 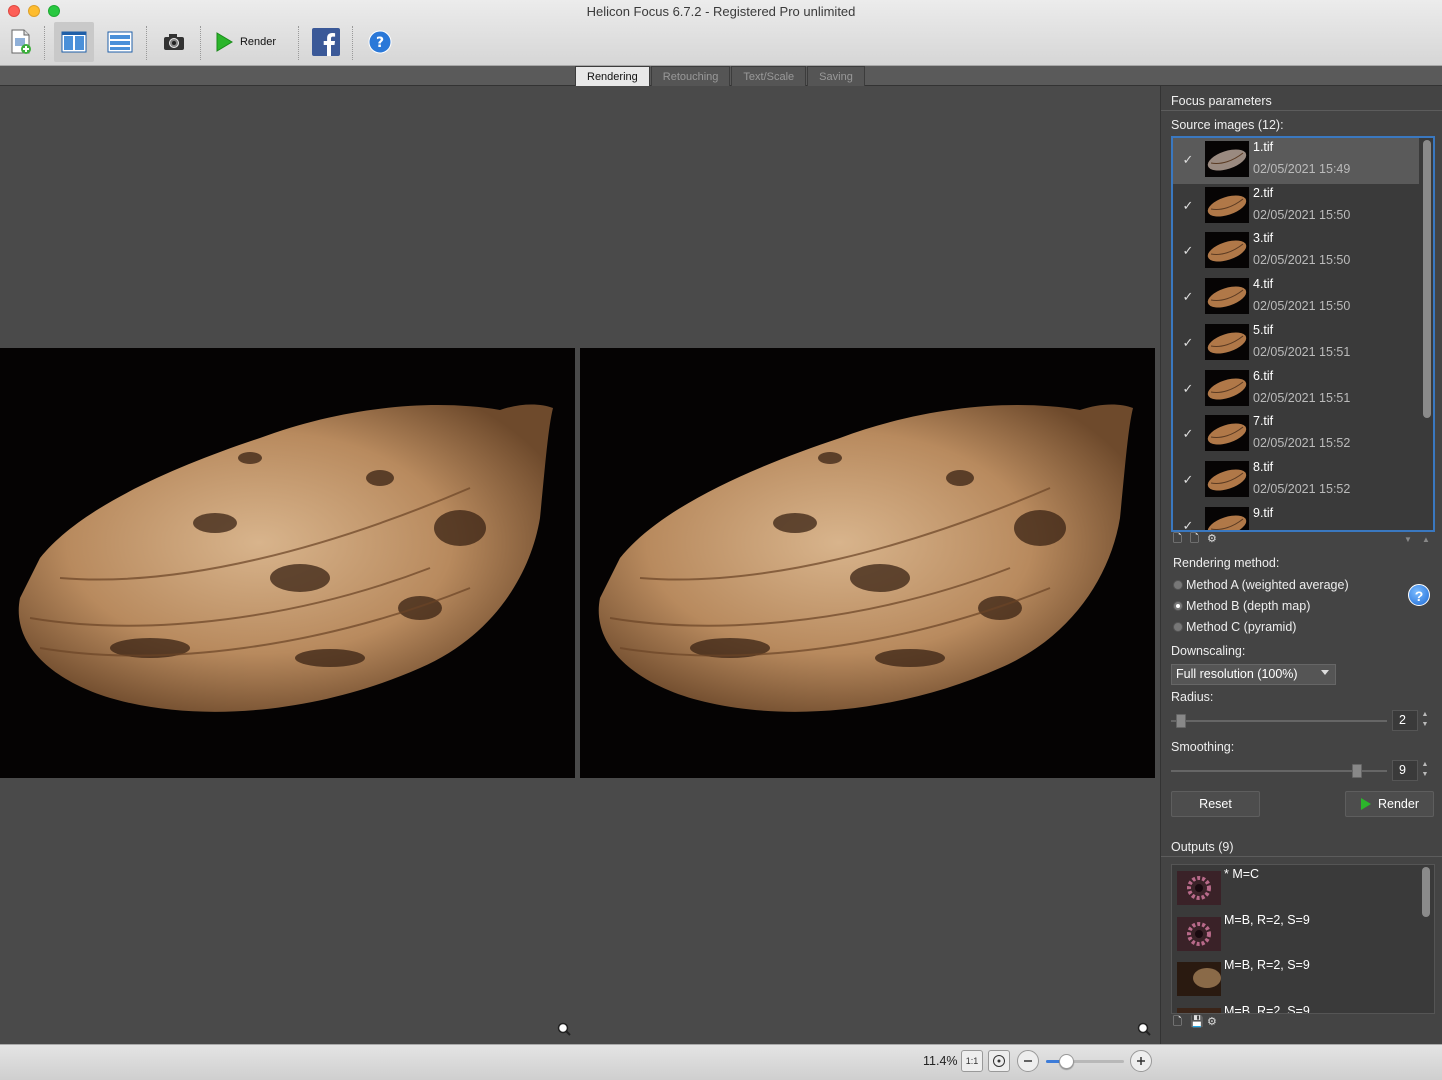 I want to click on radius-stepper: ▲ ▼, so click(x=1425, y=720).